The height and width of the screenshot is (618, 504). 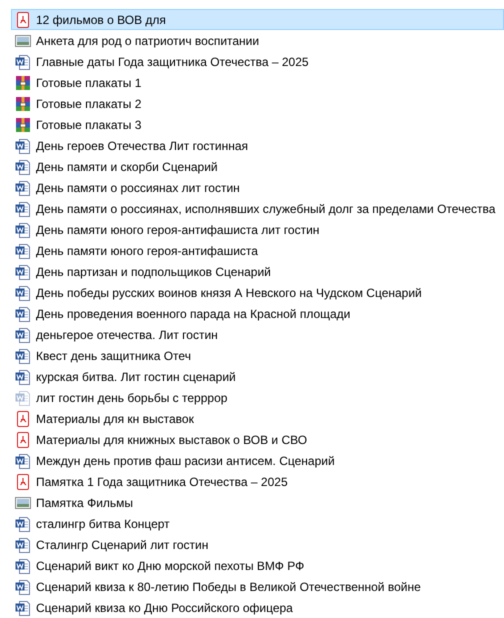 What do you see at coordinates (257, 124) in the screenshot?
I see `file-row: Готовые плакаты 3` at bounding box center [257, 124].